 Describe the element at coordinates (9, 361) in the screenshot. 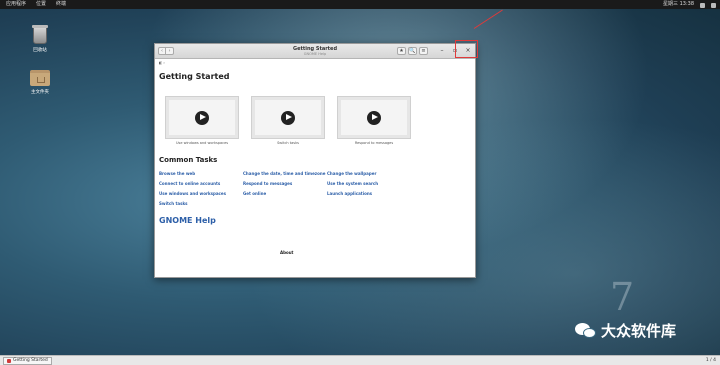

I see `help-app-icon` at that location.